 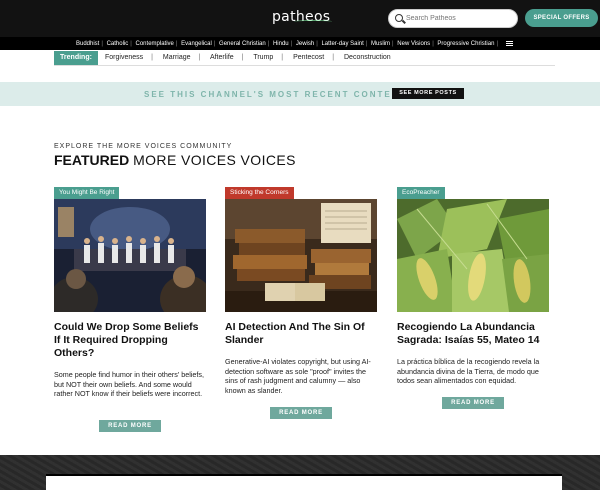 I want to click on category-link: Evangelical, so click(x=196, y=44).